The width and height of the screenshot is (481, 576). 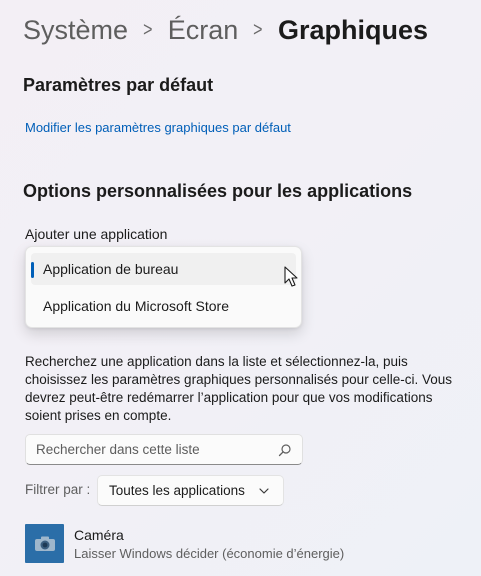 I want to click on option-store-app: Application du Microsoft Store, so click(x=163, y=306).